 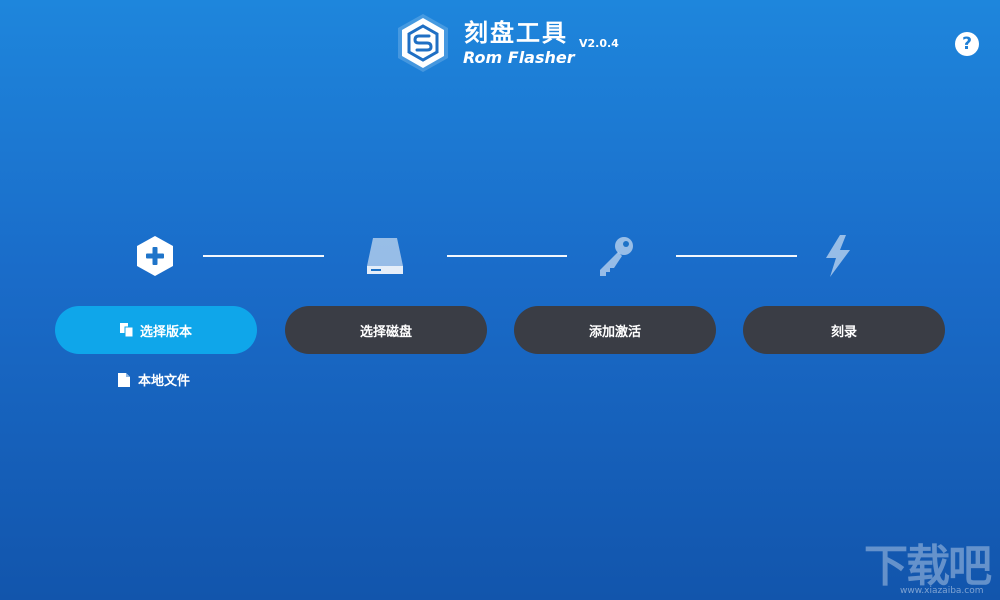 What do you see at coordinates (838, 256) in the screenshot?
I see `lightning-icon` at bounding box center [838, 256].